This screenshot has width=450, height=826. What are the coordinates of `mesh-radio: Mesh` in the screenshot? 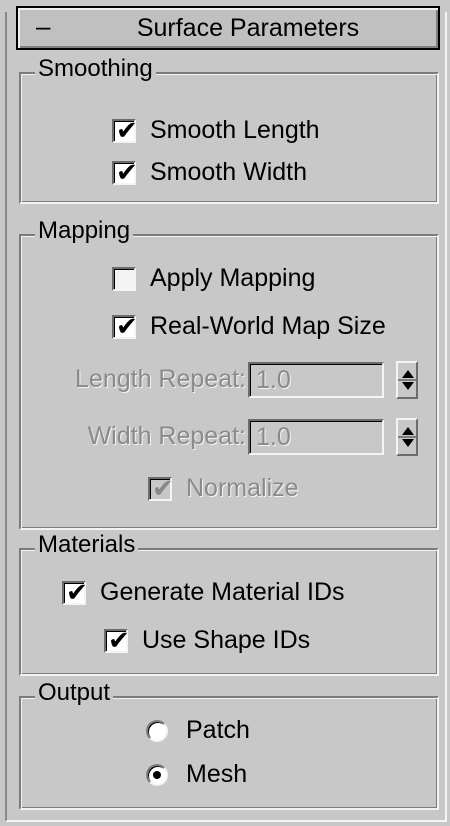 It's located at (196, 774).